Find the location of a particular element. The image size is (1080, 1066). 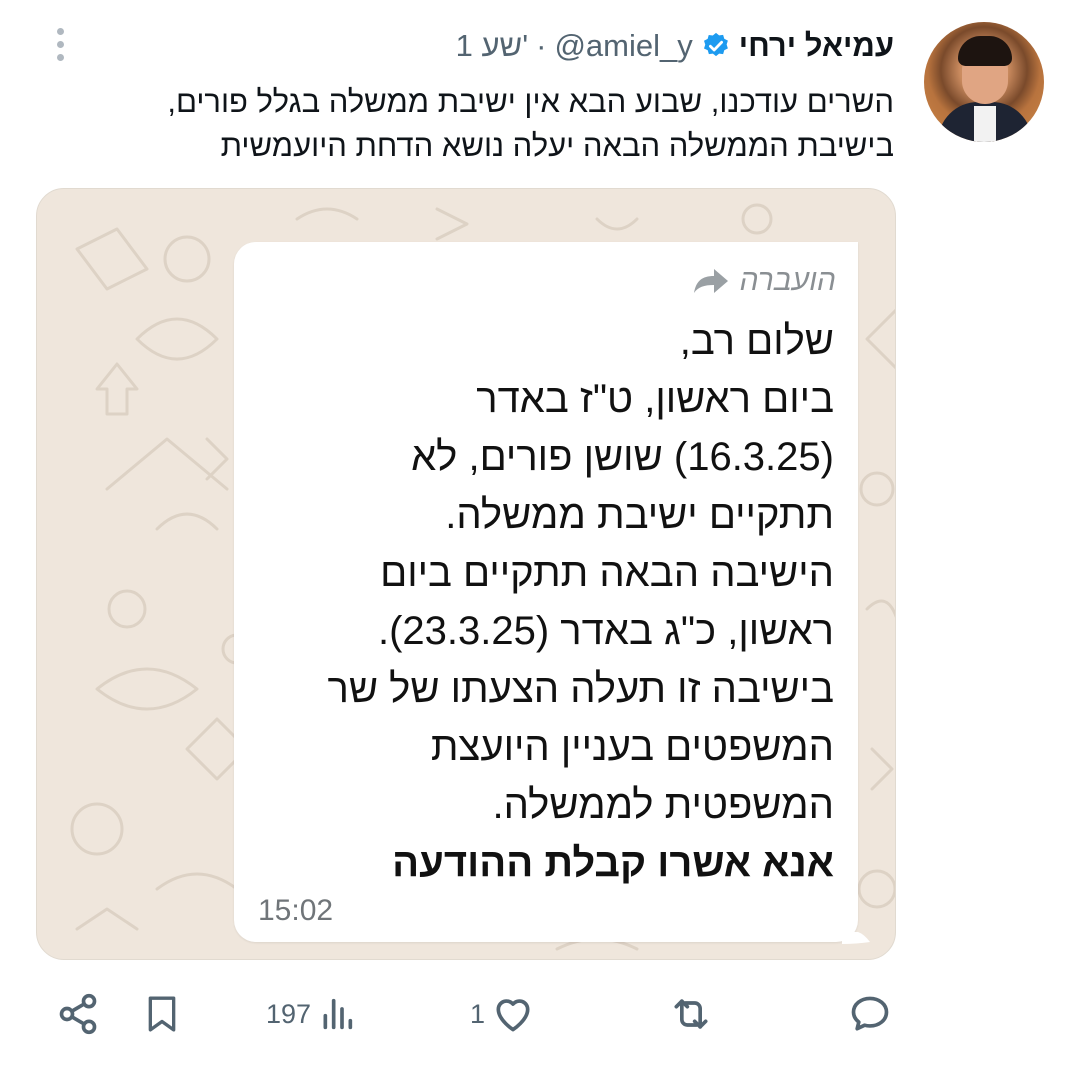

forward-icon is located at coordinates (711, 281).